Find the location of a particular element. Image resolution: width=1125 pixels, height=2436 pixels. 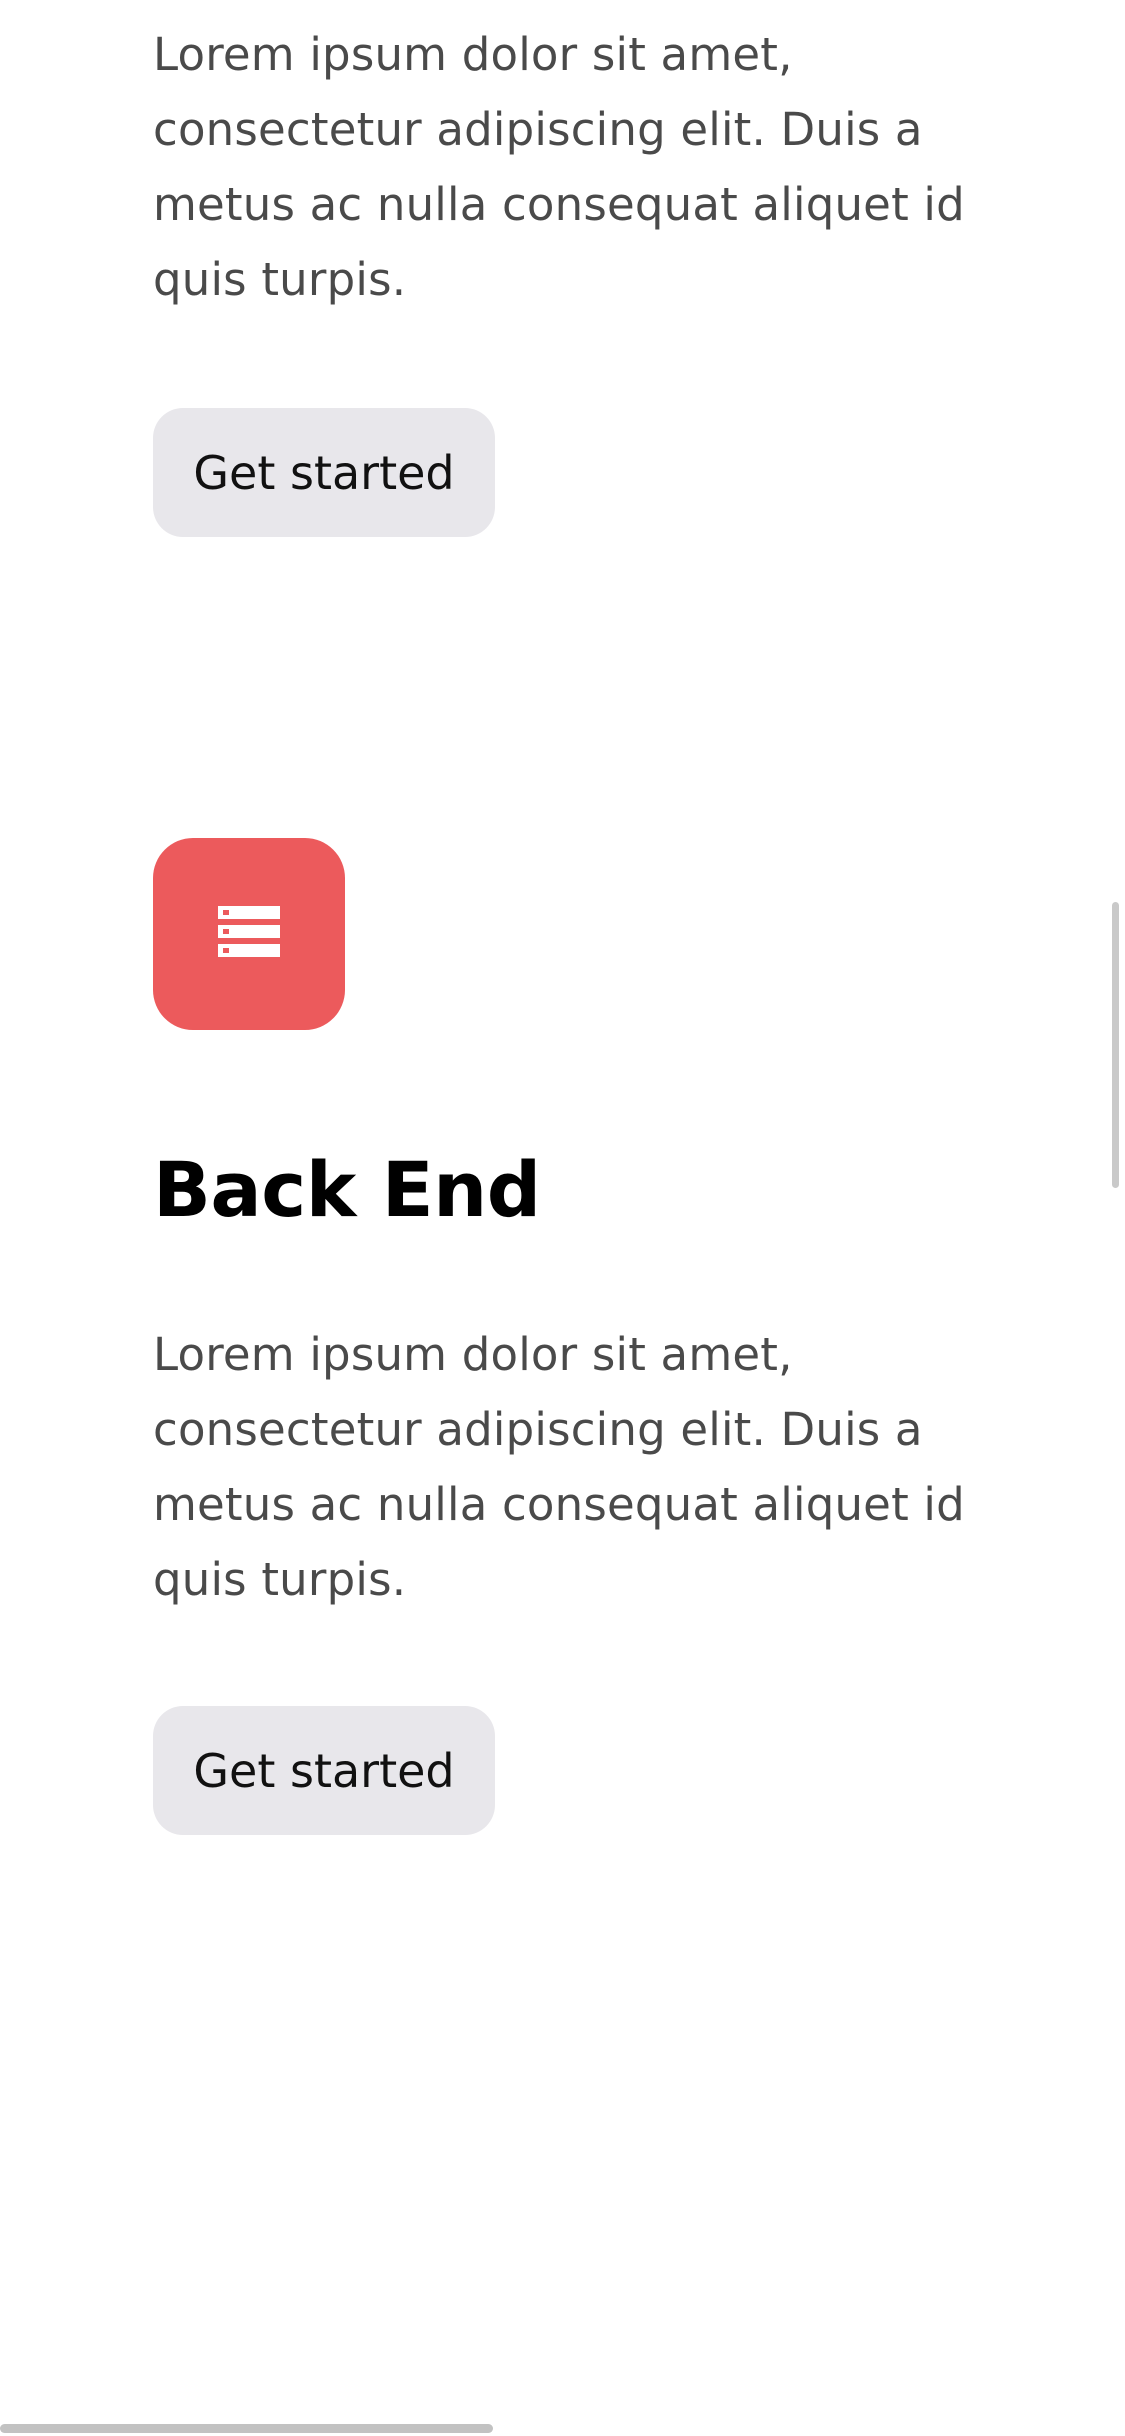

home-indicator is located at coordinates (246, 2428).